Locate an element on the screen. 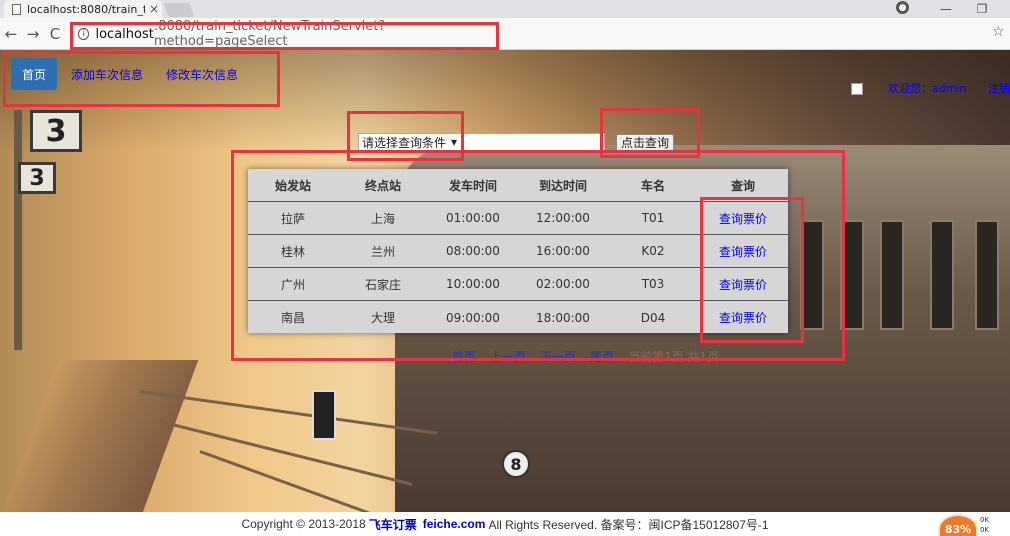  footer-brand-cn: 飞车订票 is located at coordinates (393, 524).